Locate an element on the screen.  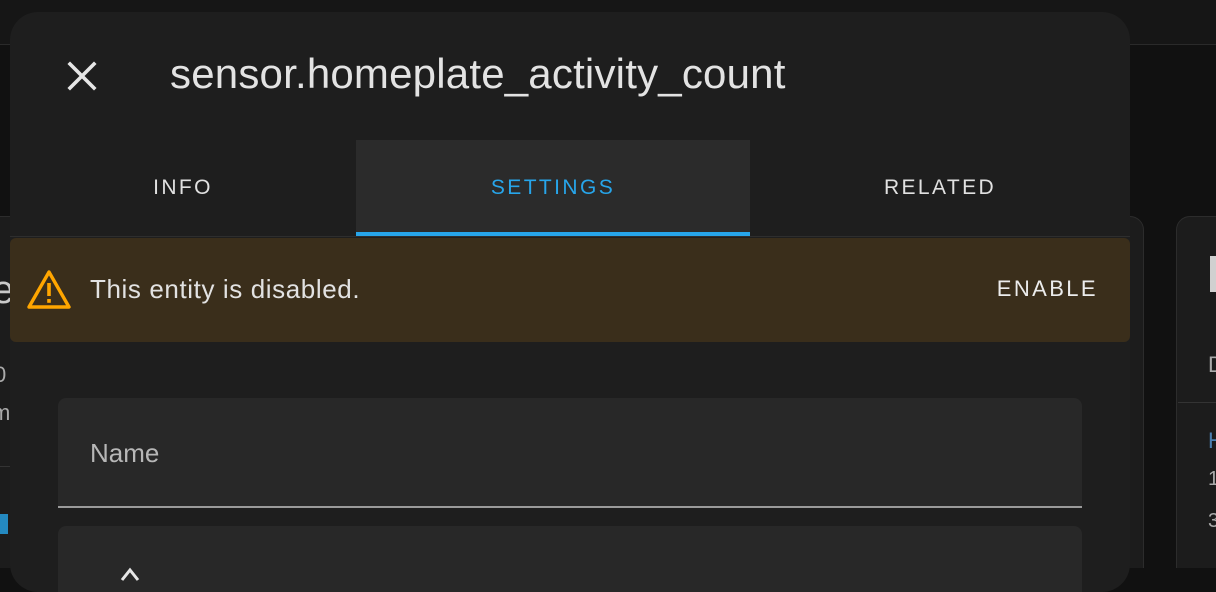
background-text-fragment: 0 is located at coordinates (3, 374).